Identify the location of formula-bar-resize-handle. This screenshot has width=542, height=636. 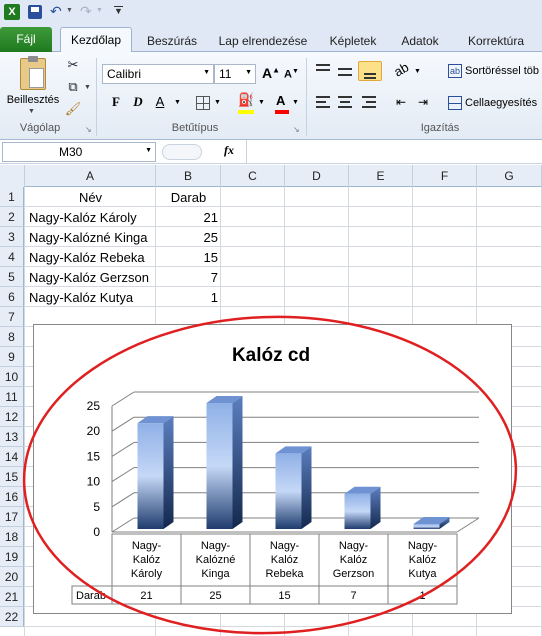
(182, 152).